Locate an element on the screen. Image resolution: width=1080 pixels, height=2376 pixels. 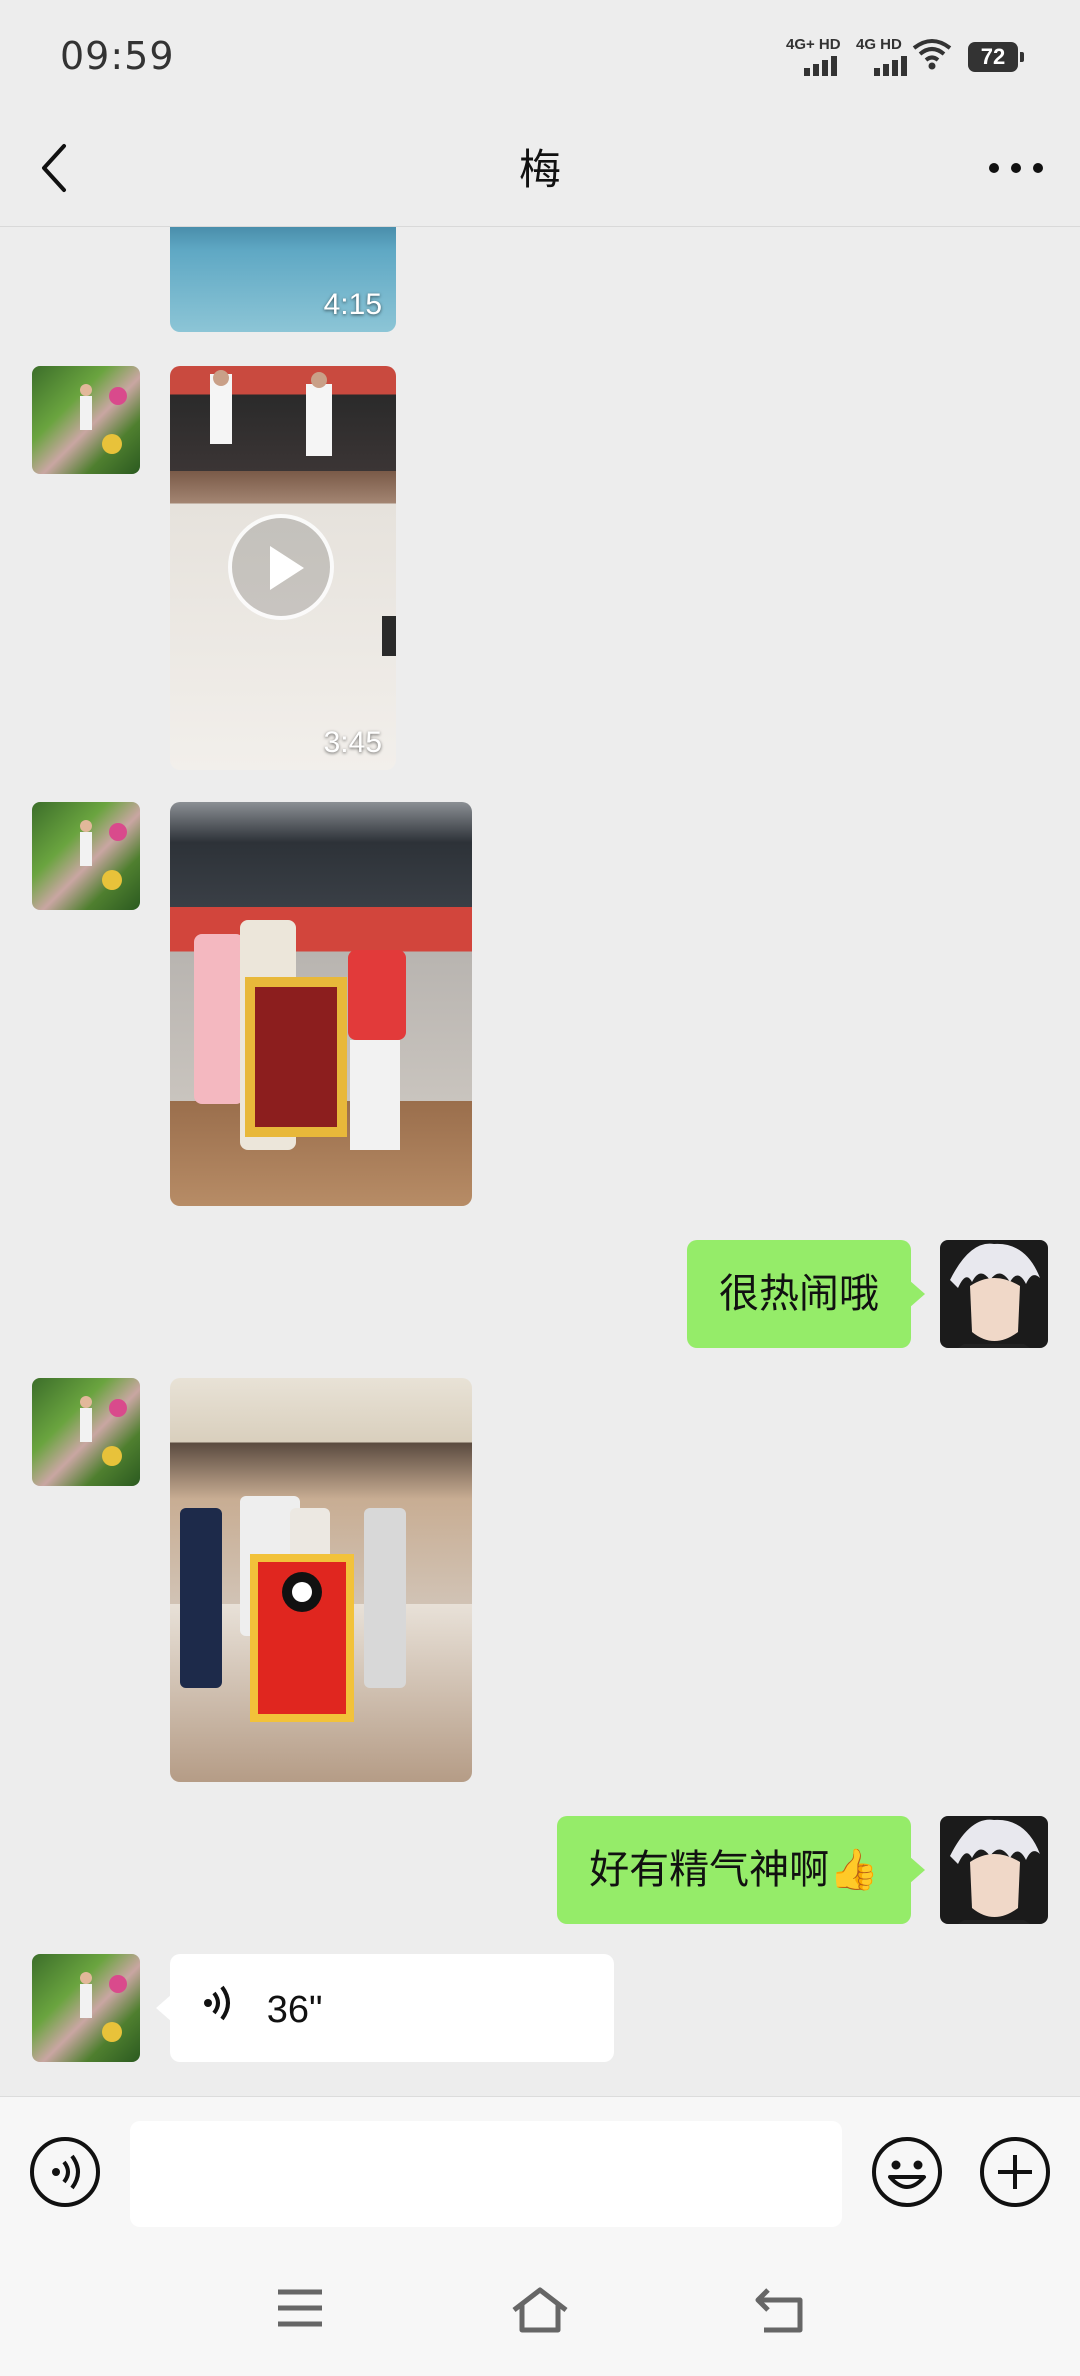
chat-header: 梅 is located at coordinates (540, 168).